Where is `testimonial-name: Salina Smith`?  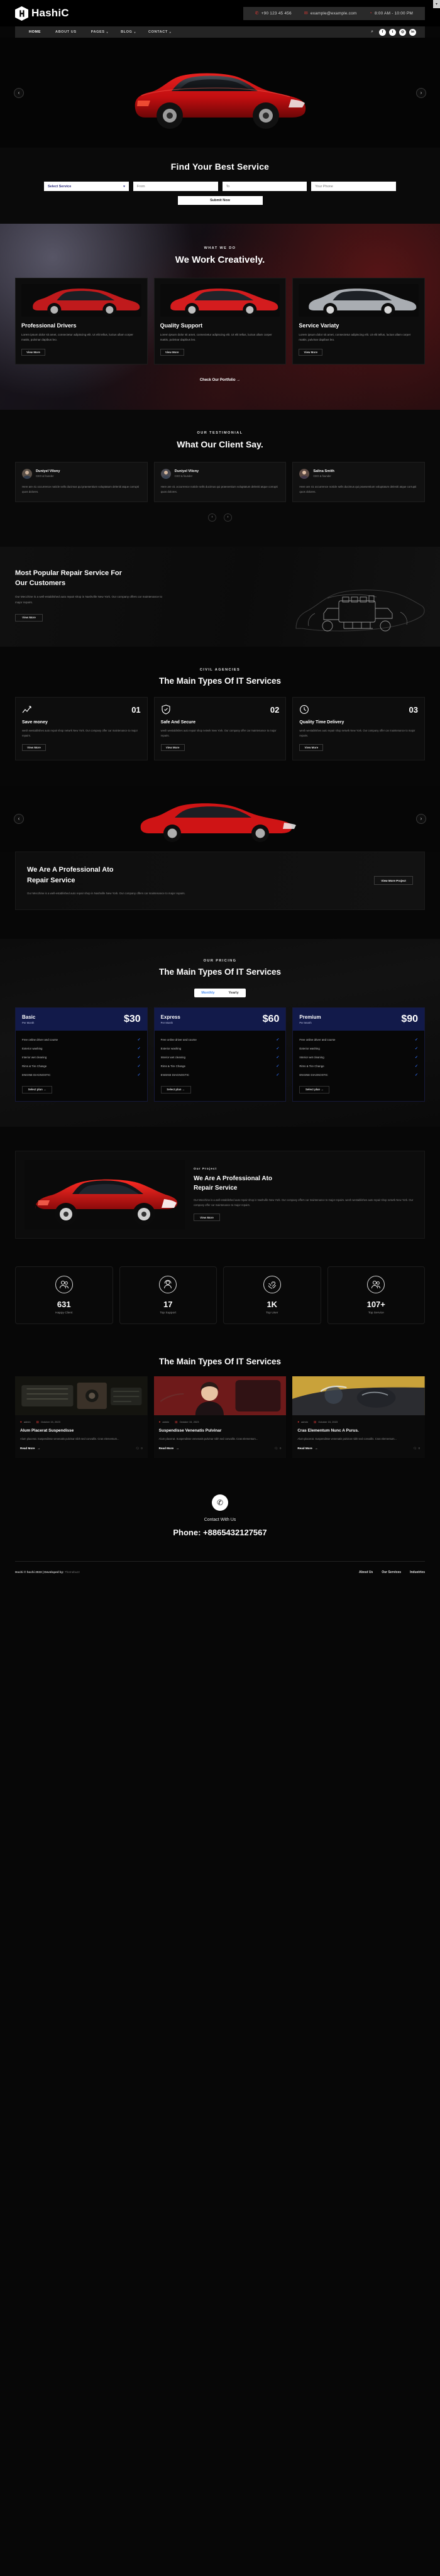
testimonial-name: Salina Smith is located at coordinates (323, 471).